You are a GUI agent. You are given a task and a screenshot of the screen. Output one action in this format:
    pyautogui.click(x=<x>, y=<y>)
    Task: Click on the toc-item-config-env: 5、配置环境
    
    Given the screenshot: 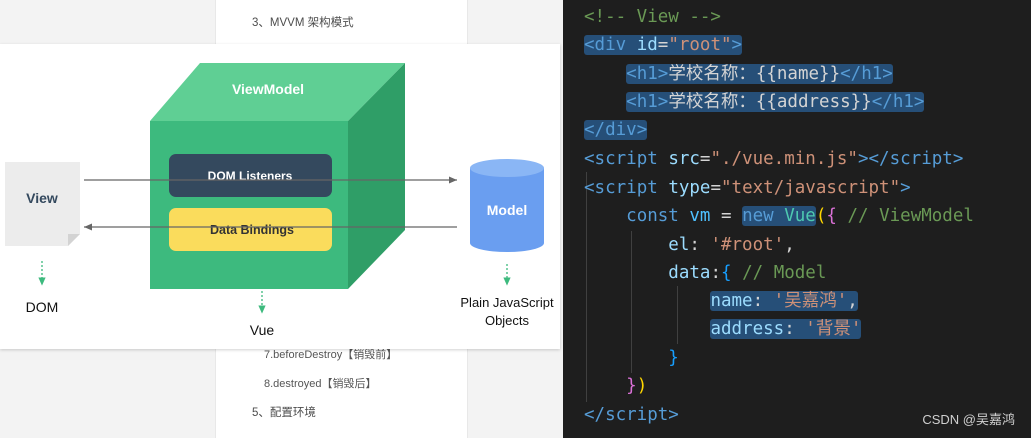 What is the action you would take?
    pyautogui.click(x=284, y=412)
    